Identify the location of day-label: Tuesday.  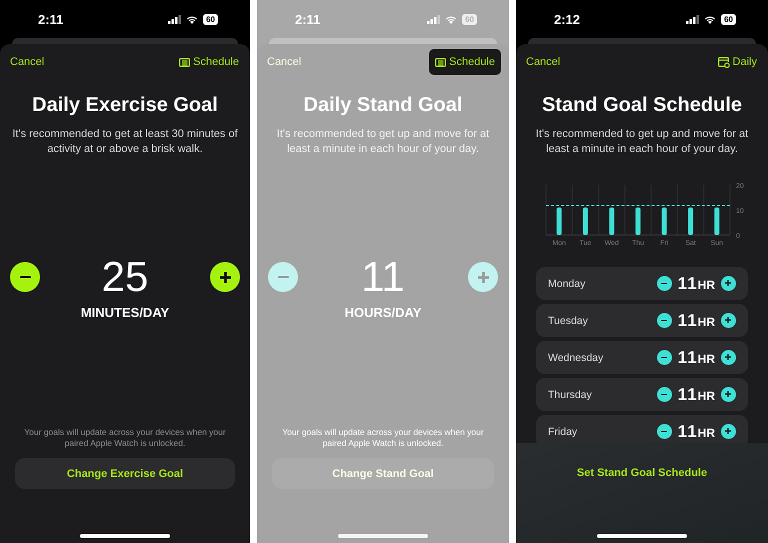
(568, 320).